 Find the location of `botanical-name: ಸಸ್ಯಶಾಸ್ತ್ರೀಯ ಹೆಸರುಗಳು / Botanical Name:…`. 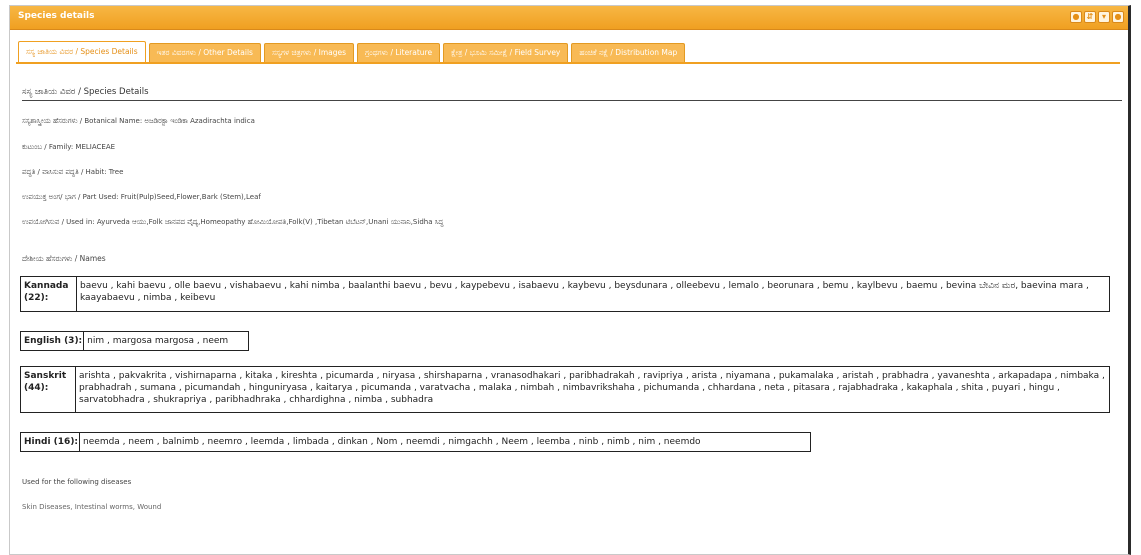

botanical-name: ಸಸ್ಯಶಾಸ್ತ್ರೀಯ ಹೆಸರುಗಳು / Botanical Name:… is located at coordinates (138, 121).